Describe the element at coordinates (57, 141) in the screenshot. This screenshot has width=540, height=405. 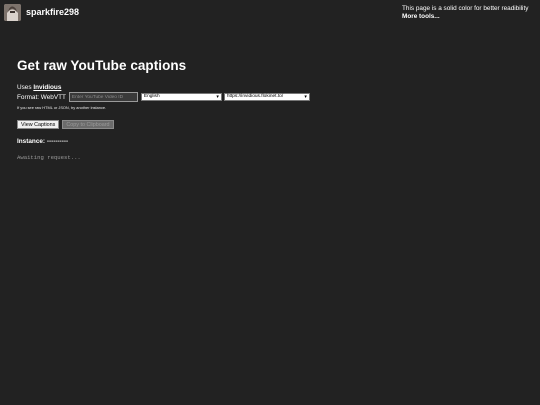
I see `instance-value: ----------` at that location.